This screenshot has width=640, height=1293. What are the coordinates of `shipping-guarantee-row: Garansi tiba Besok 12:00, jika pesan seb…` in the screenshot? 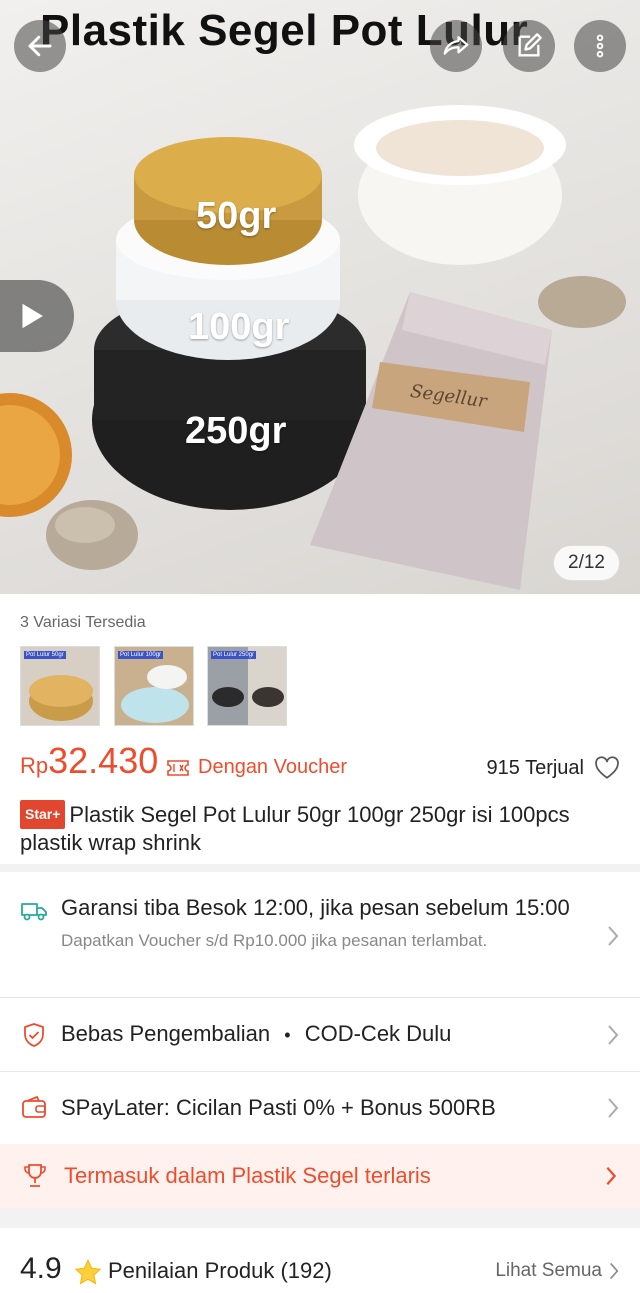 It's located at (320, 935).